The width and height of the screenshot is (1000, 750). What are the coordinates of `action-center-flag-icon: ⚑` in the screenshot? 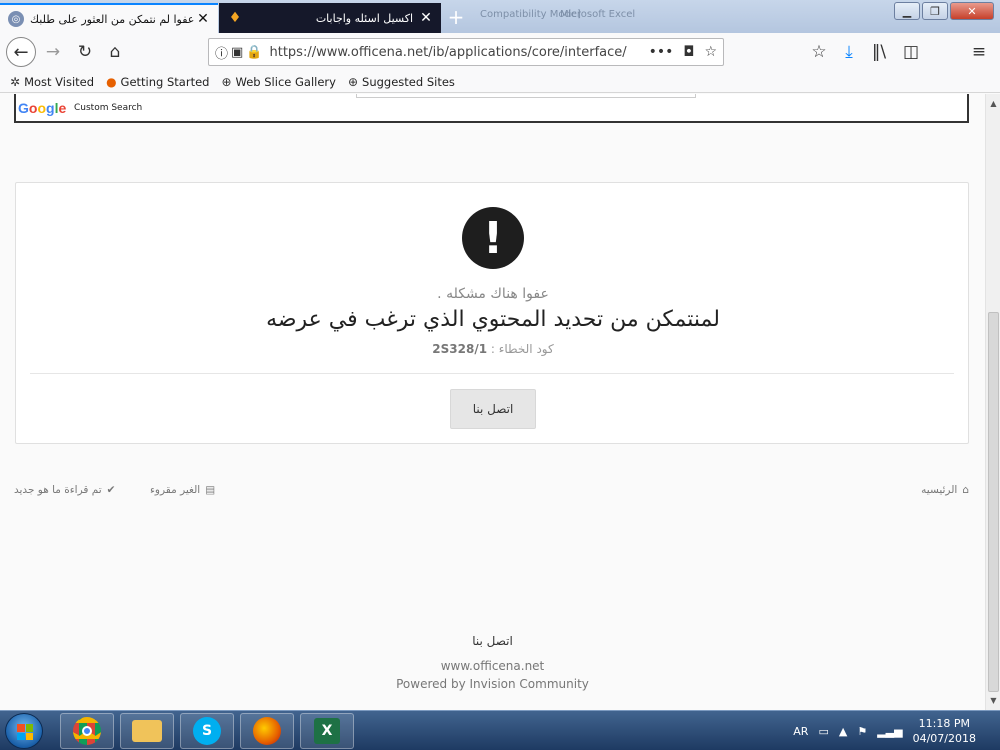 It's located at (862, 731).